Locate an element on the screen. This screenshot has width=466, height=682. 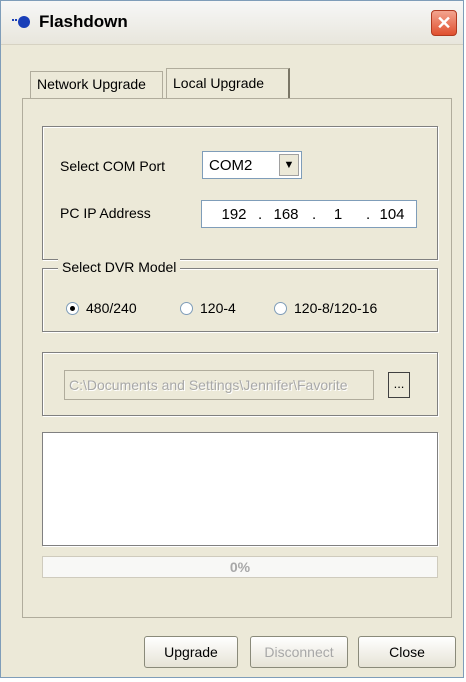
tab-network-upgrade: Network Upgrade is located at coordinates (96, 84).